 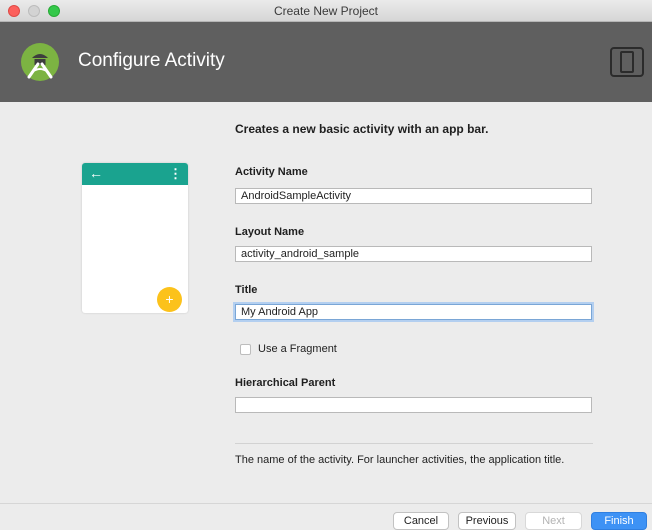 What do you see at coordinates (619, 521) in the screenshot?
I see `finish-button: Finish` at bounding box center [619, 521].